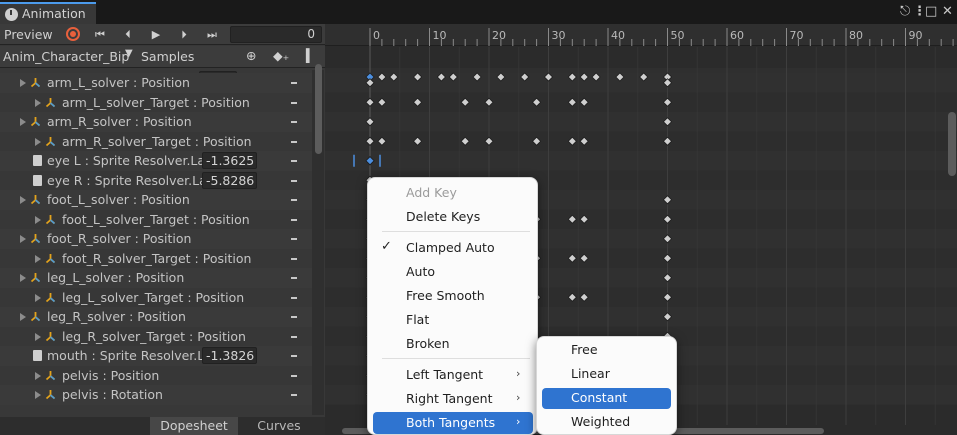 This screenshot has height=435, width=957. Describe the element at coordinates (311, 55) in the screenshot. I see `add-event-icon: ▍` at that location.